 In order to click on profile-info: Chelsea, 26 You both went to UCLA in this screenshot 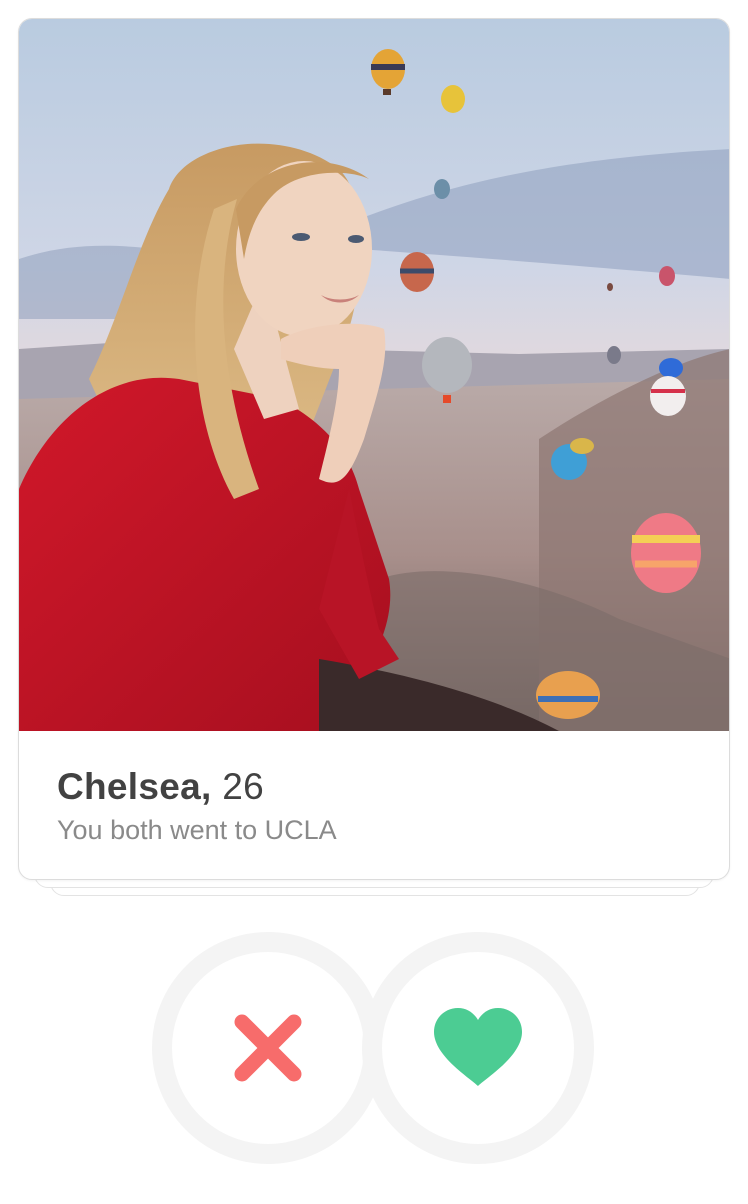, I will do `click(197, 806)`.